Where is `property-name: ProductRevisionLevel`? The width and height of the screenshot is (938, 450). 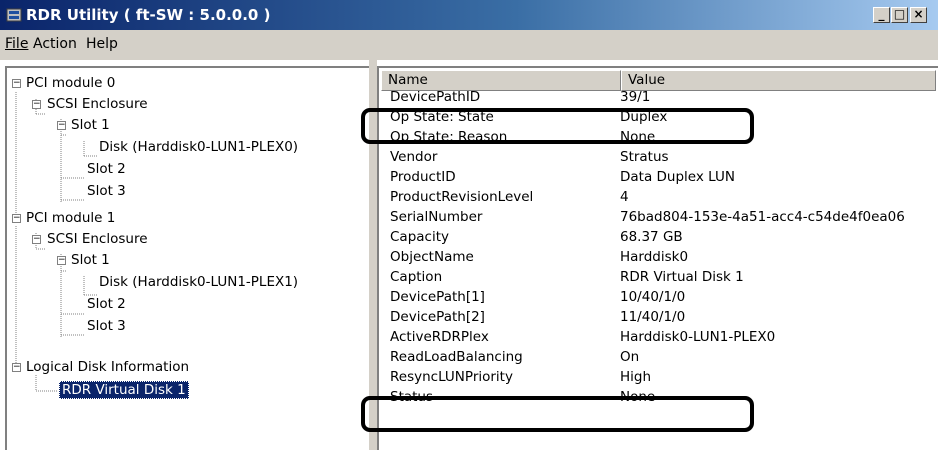 property-name: ProductRevisionLevel is located at coordinates (462, 197).